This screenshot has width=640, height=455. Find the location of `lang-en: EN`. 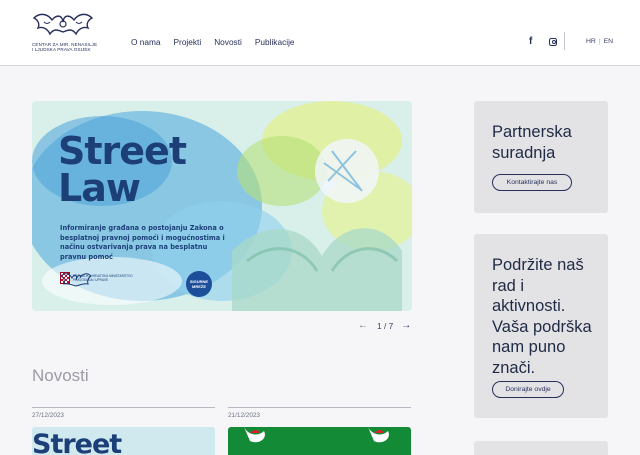

lang-en: EN is located at coordinates (608, 41).